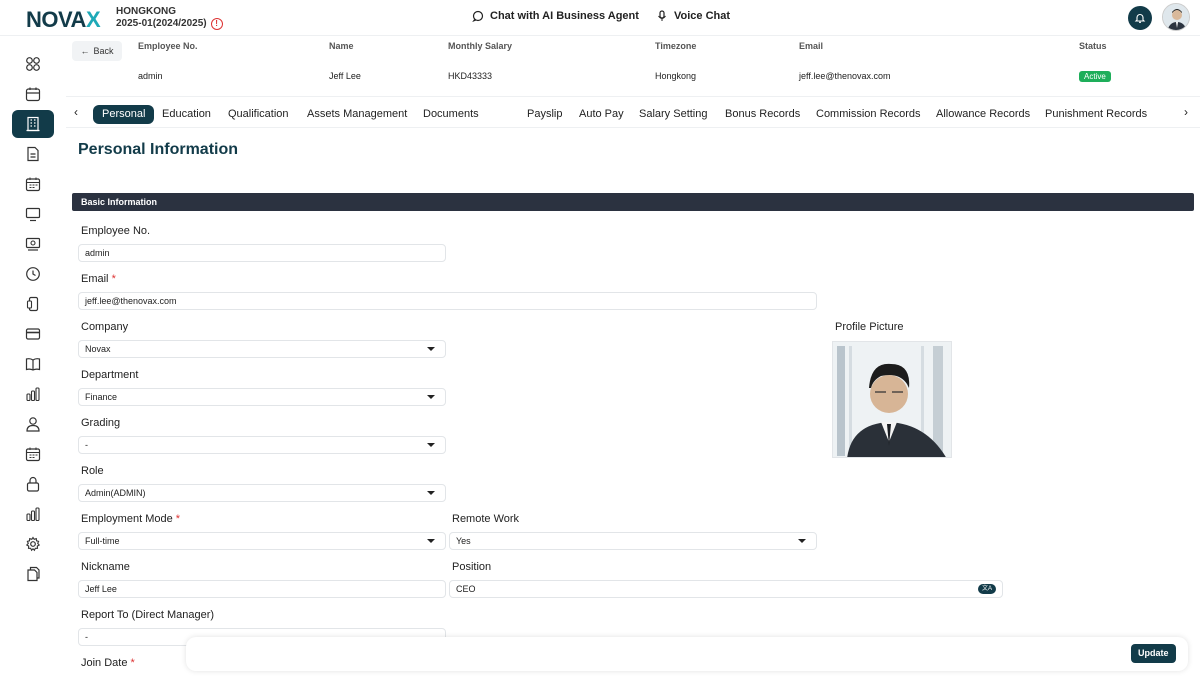 The image size is (1200, 676). I want to click on settings-icon, so click(33, 544).